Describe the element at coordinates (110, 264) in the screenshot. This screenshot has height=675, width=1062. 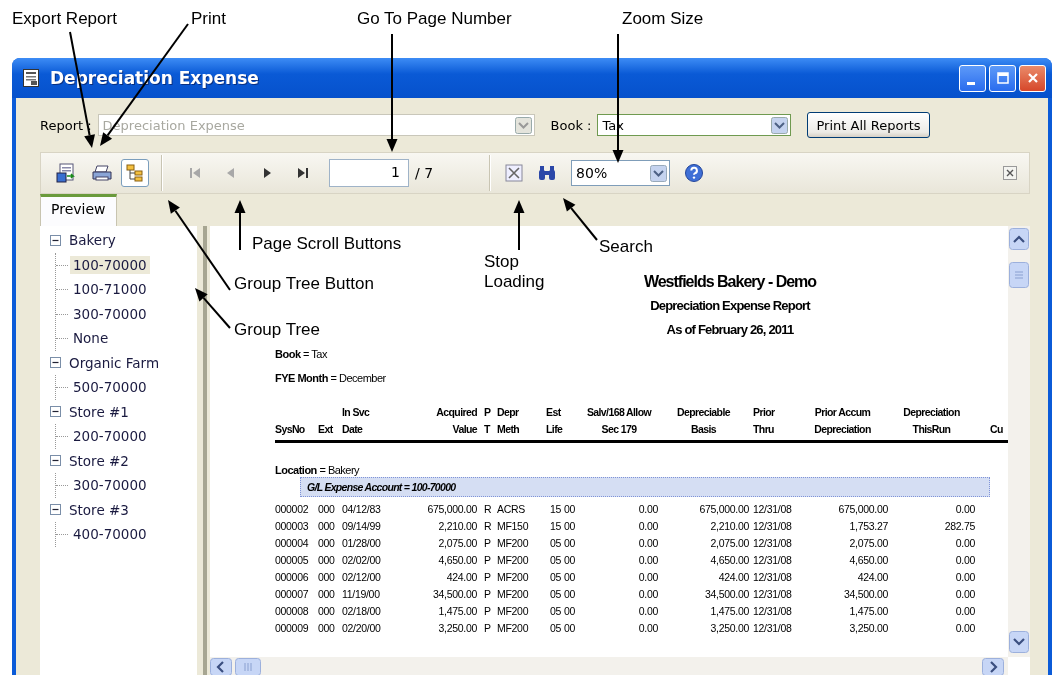
I see `tree-item: 100-70000` at that location.